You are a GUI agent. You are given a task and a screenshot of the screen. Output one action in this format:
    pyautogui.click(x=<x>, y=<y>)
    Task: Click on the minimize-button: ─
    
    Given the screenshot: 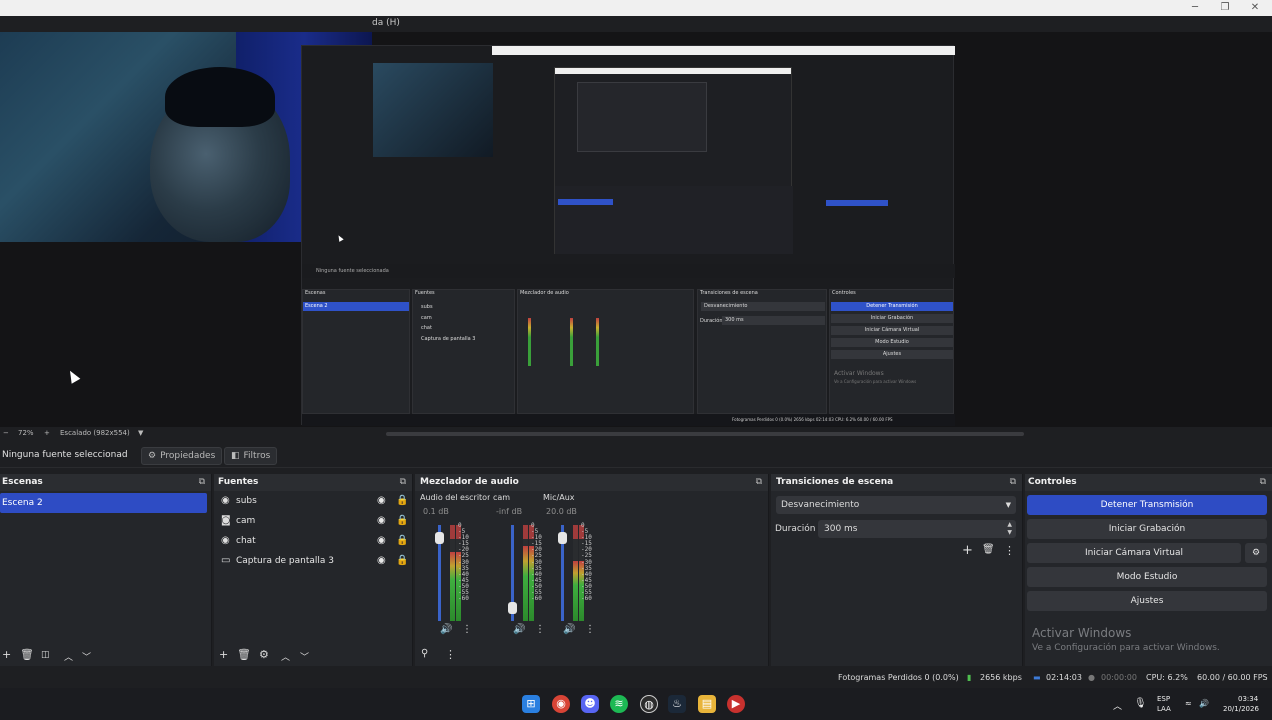 What is the action you would take?
    pyautogui.click(x=1195, y=8)
    